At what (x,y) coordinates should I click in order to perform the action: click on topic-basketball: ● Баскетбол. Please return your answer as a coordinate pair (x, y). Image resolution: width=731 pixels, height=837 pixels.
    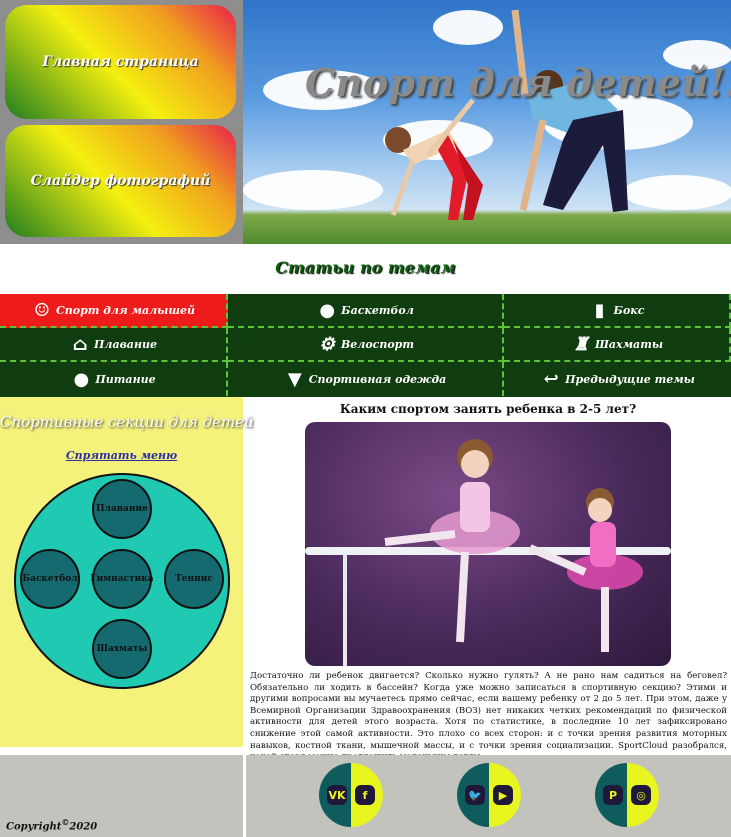
    Looking at the image, I should click on (366, 311).